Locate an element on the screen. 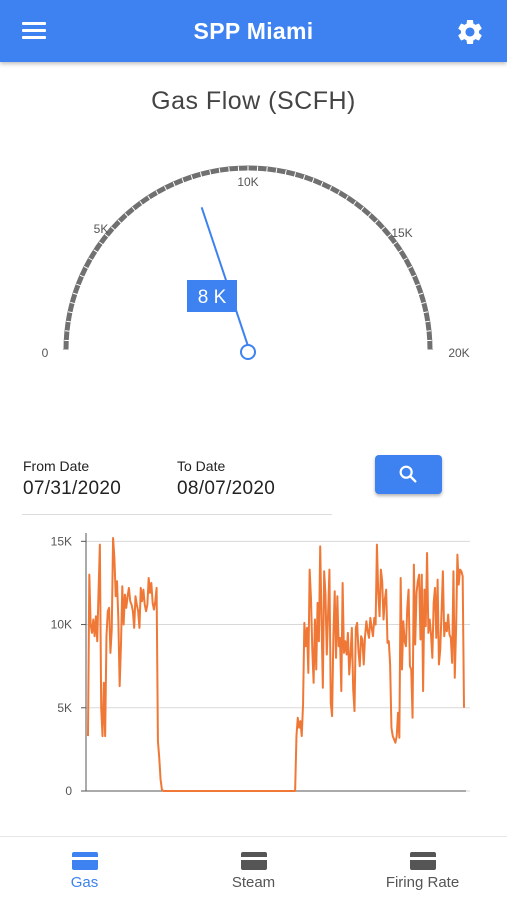  search-icon is located at coordinates (408, 474).